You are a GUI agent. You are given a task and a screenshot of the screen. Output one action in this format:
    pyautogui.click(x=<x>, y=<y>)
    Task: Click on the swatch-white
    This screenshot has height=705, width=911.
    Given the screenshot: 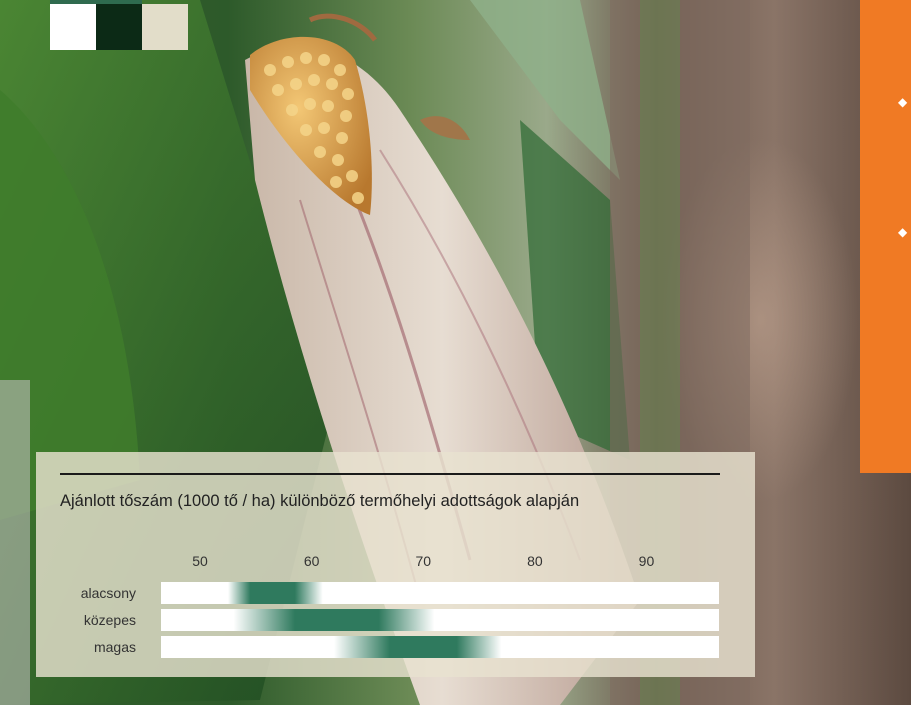 What is the action you would take?
    pyautogui.click(x=73, y=27)
    